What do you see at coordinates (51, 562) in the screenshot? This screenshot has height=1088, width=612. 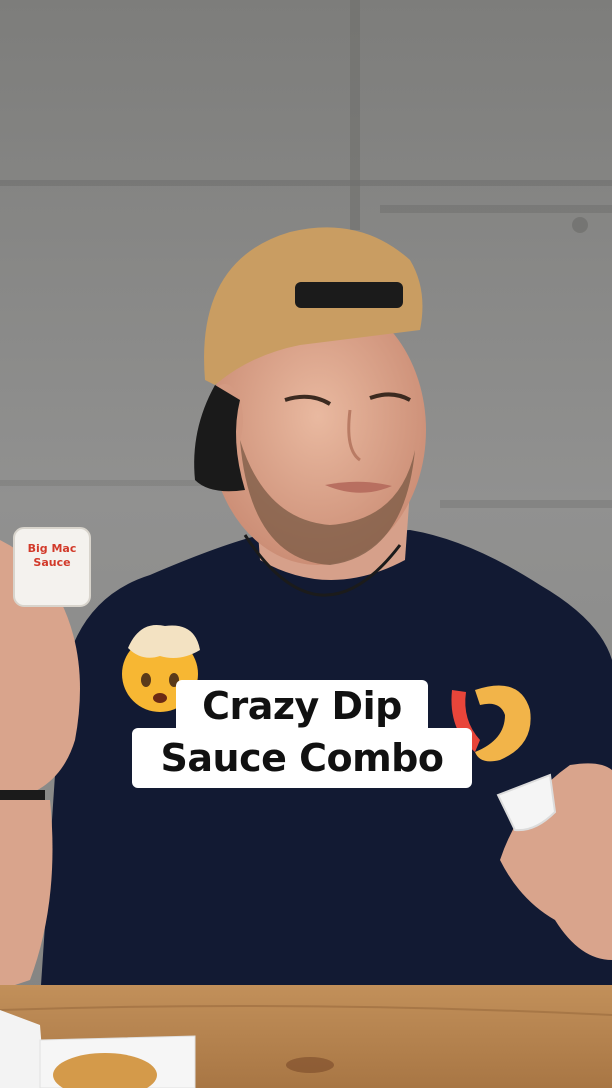 I see `svg-text: Sauce` at bounding box center [51, 562].